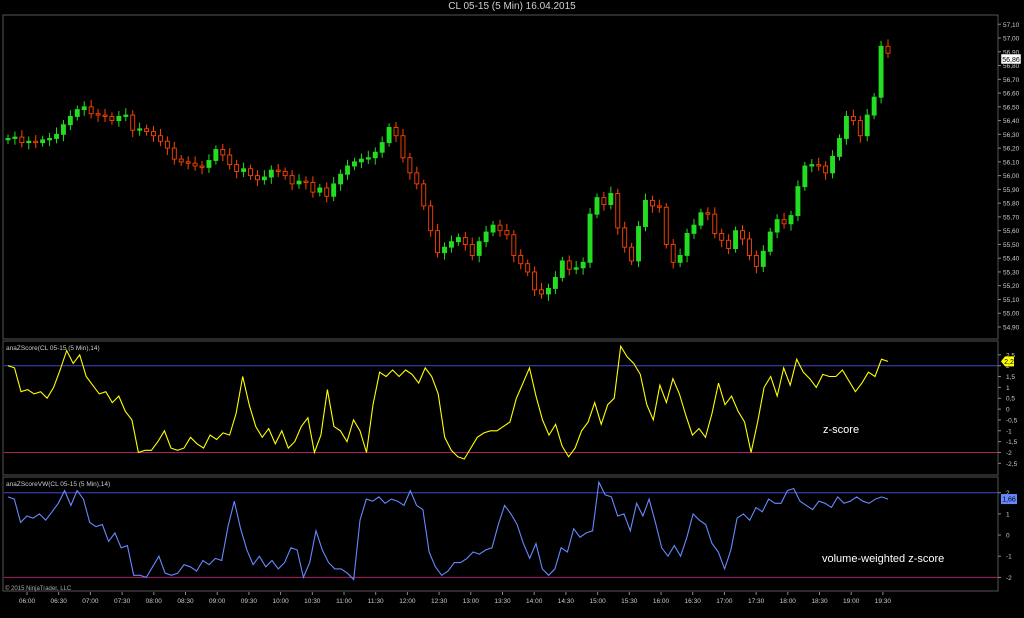 This screenshot has width=1024, height=618. I want to click on x-tick-label: 12:00, so click(407, 601).